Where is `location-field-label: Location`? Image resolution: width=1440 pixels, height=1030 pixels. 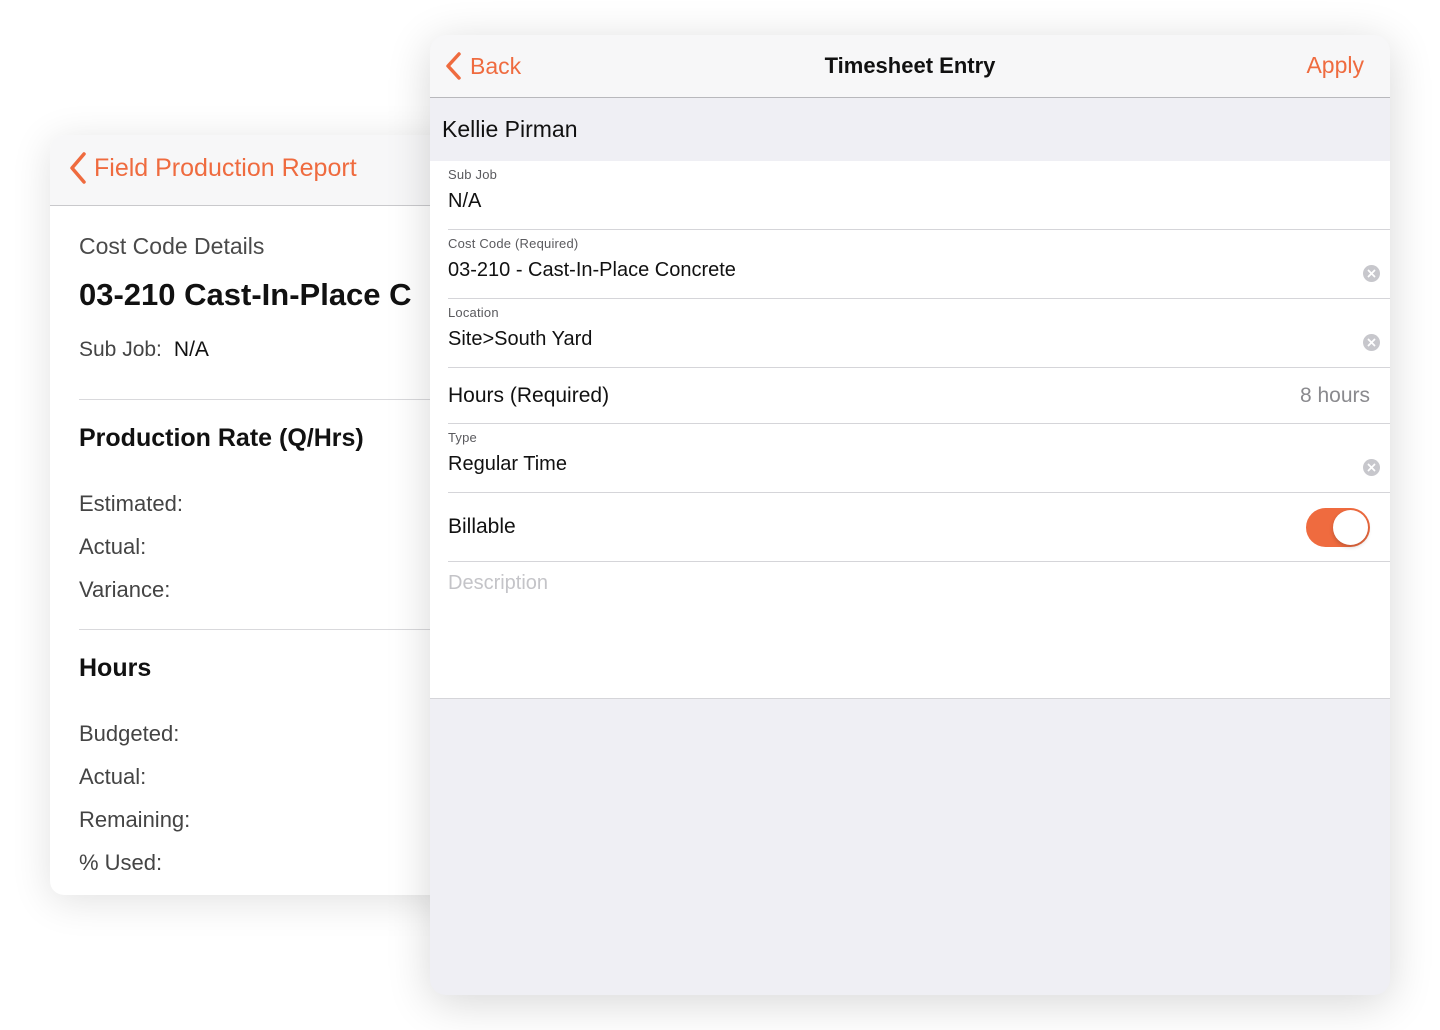 location-field-label: Location is located at coordinates (473, 312).